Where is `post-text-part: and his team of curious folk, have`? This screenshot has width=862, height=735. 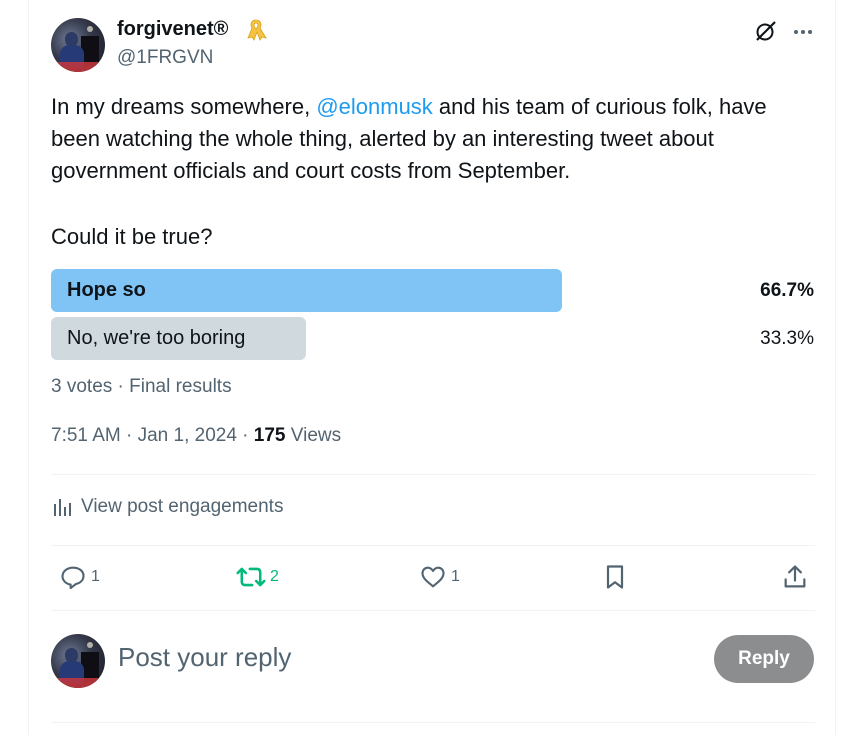
post-text-part: and his team of curious folk, have is located at coordinates (599, 106).